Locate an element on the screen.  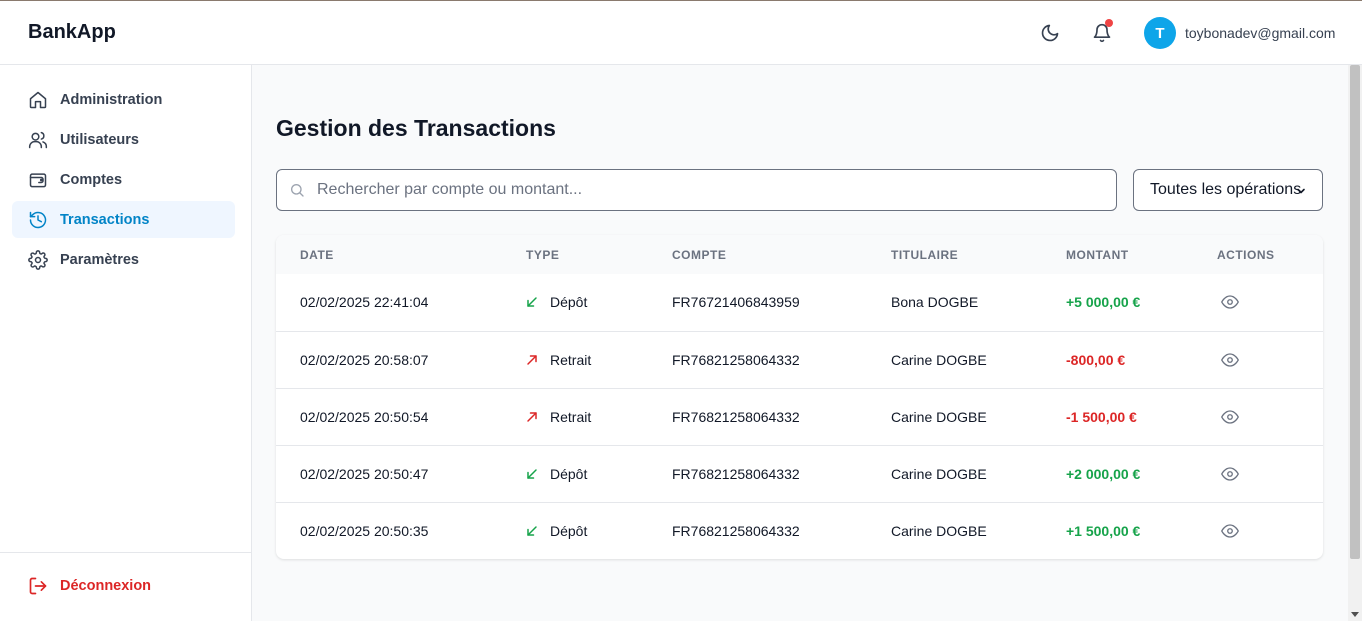
cell-amount: +2 000,00 € is located at coordinates (1103, 474).